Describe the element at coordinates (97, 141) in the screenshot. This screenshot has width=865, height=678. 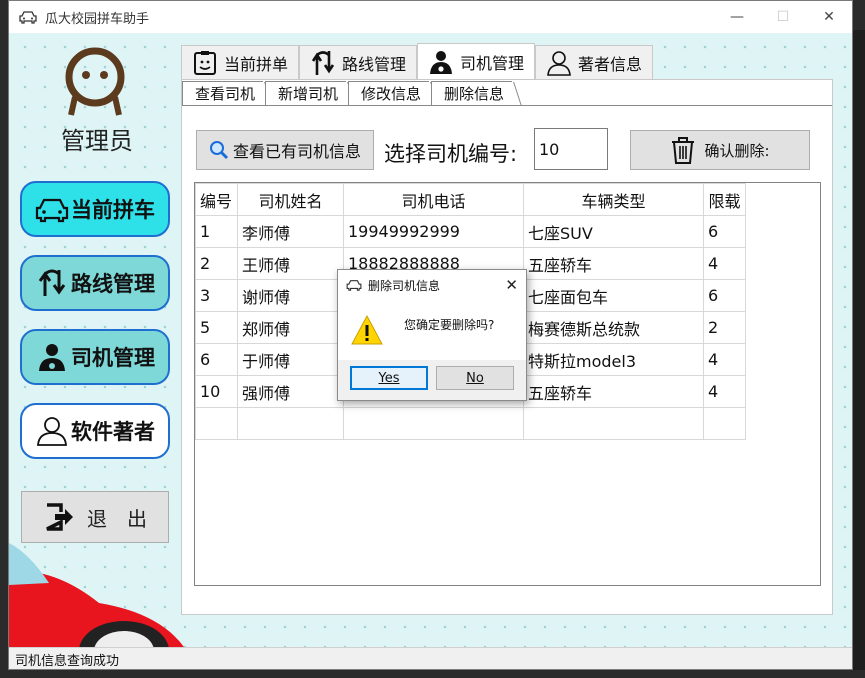
I see `role-label: 管理员` at that location.